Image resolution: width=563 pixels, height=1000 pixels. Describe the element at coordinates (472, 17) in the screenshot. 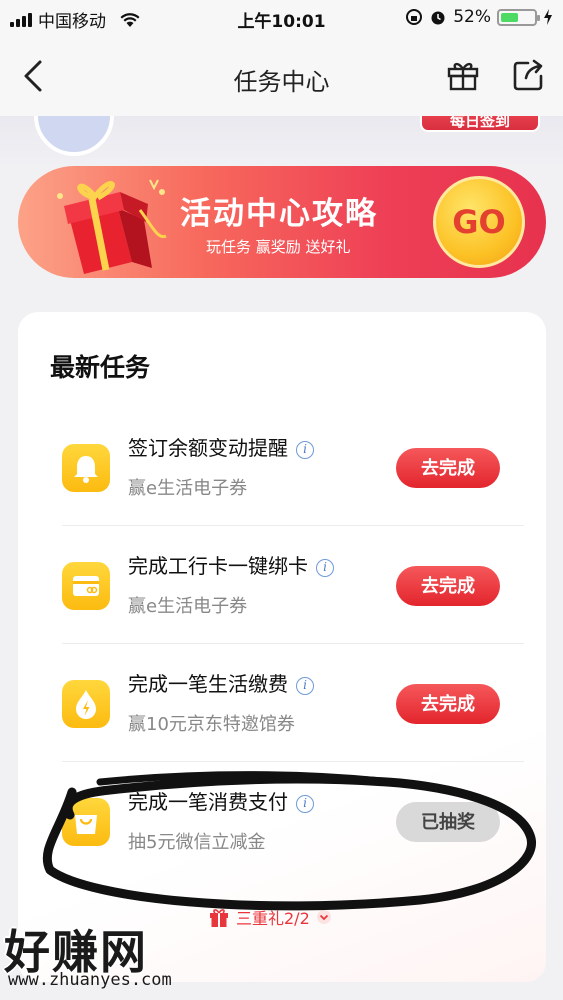

I see `battery-percent: 52%` at that location.